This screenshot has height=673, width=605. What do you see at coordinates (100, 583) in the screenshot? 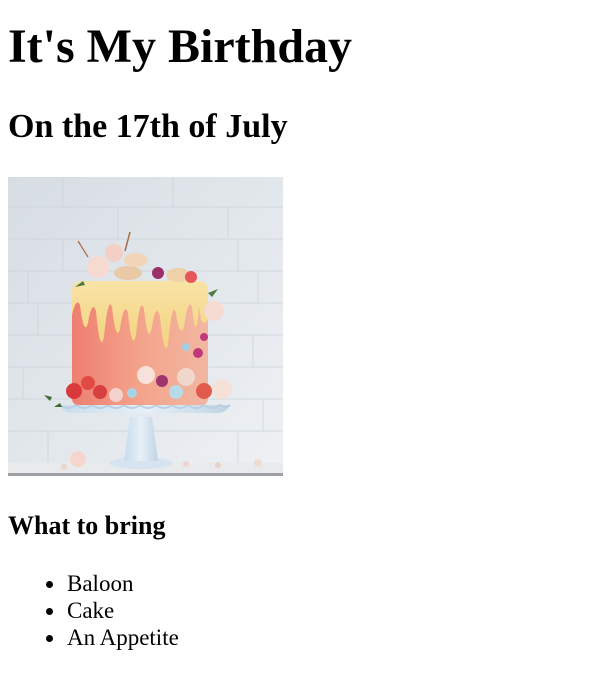
I see `list-item-label: Baloon` at bounding box center [100, 583].